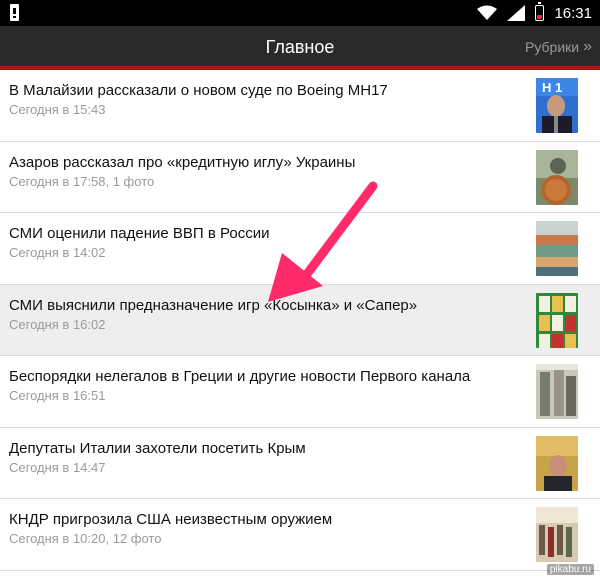  Describe the element at coordinates (157, 448) in the screenshot. I see `news-title: Депутаты Италии захотели посетить Крым` at that location.